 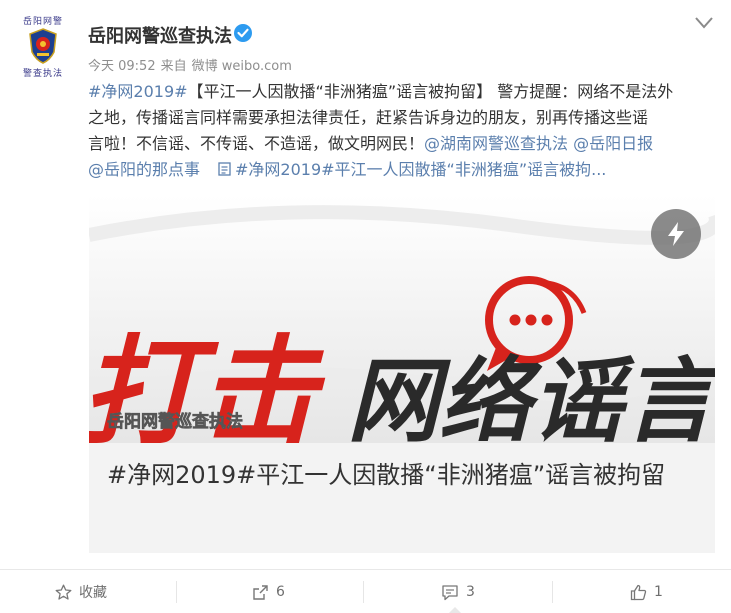 I want to click on post-source: 微博 weibo.com, so click(x=242, y=66).